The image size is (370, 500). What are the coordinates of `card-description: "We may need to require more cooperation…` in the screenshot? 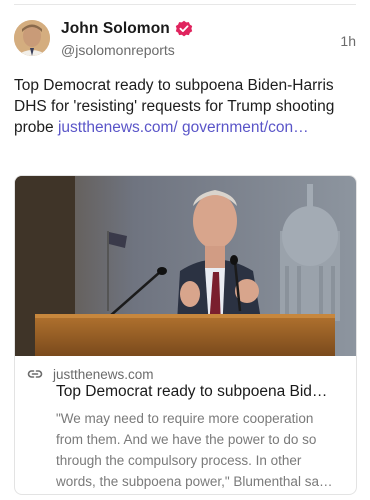 It's located at (194, 450).